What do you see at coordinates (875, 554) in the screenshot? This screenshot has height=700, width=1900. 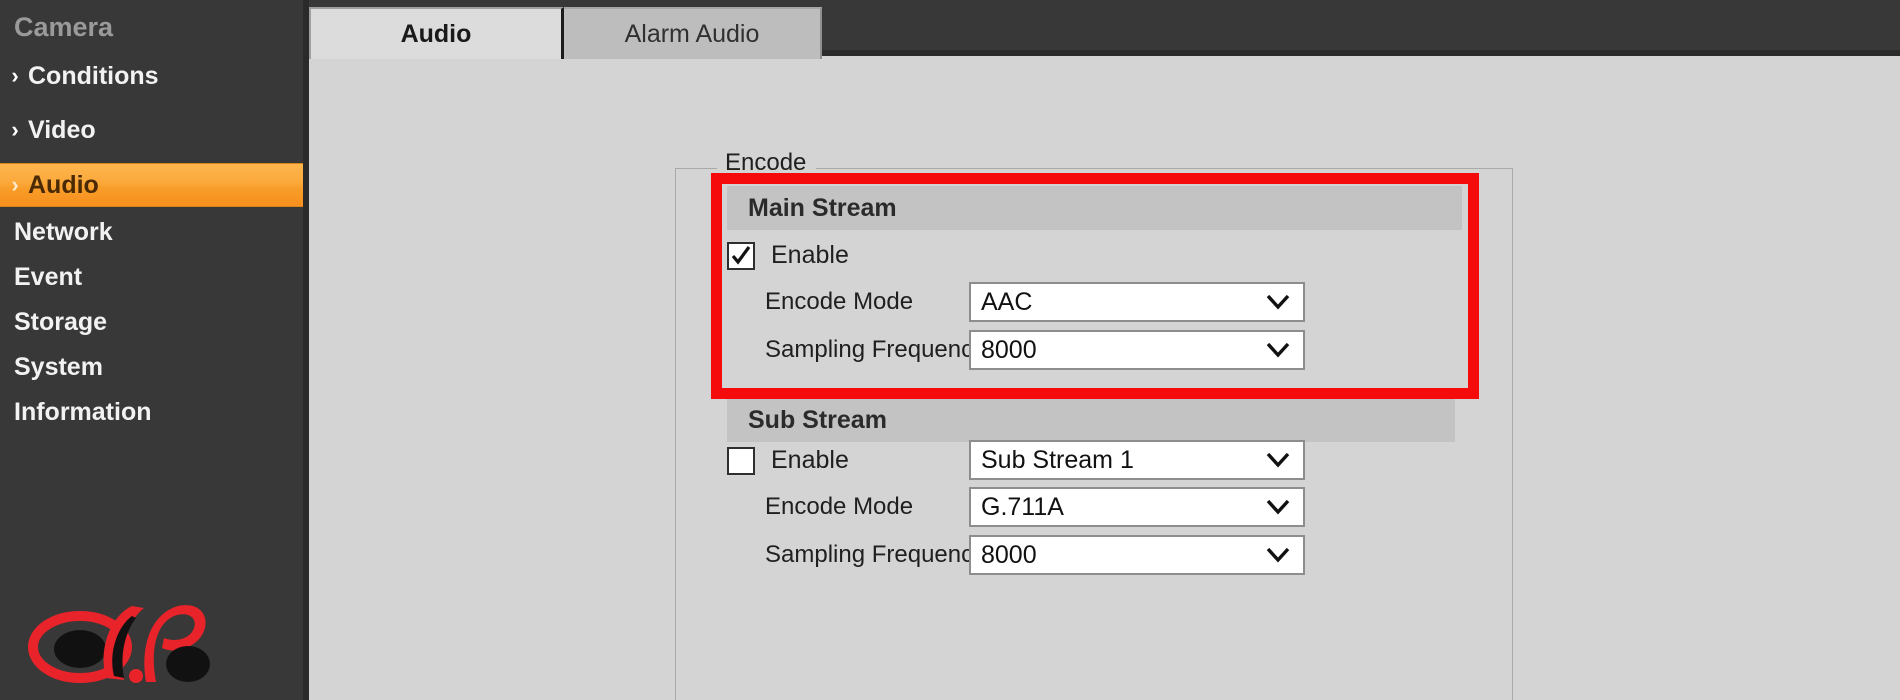 I see `sub-stream-sampling-frequency-label: Sampling Frequency` at bounding box center [875, 554].